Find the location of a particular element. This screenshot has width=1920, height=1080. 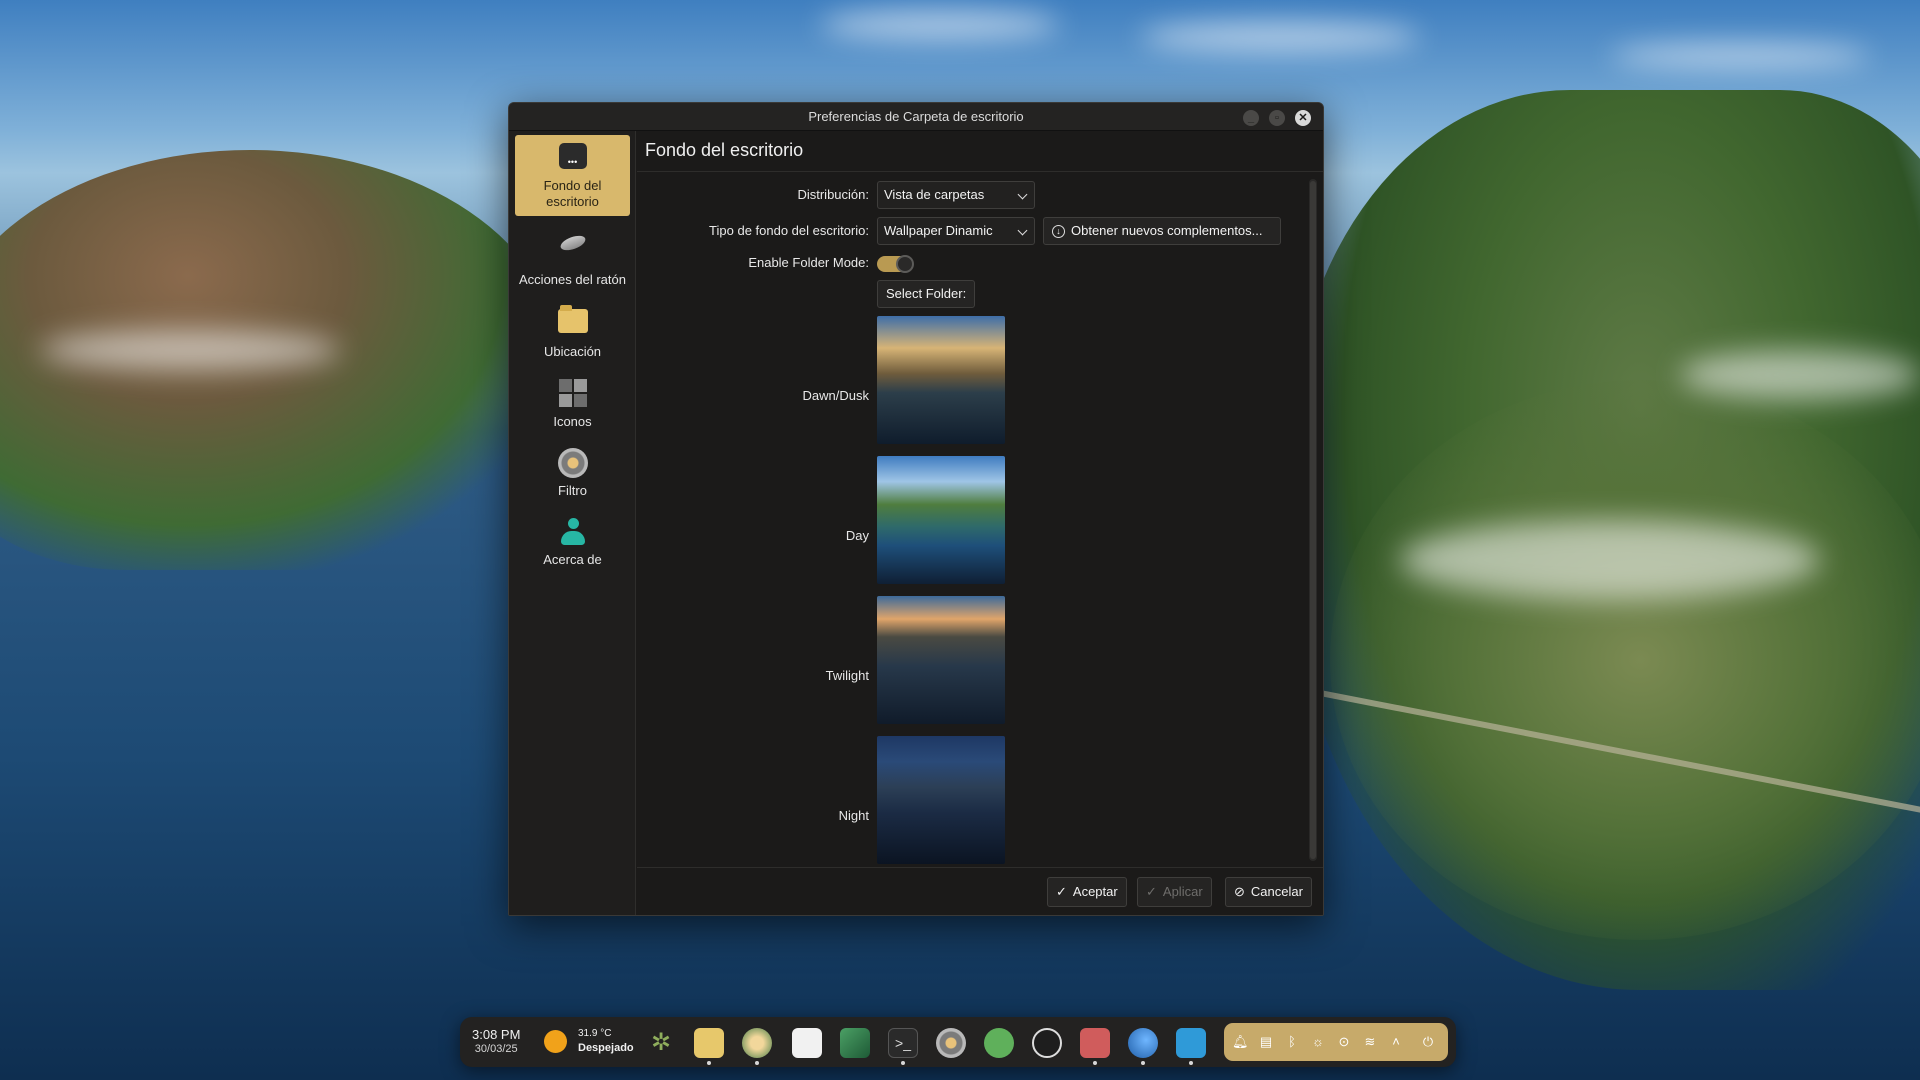

layout-value: Vista de carpetas is located at coordinates (934, 194).